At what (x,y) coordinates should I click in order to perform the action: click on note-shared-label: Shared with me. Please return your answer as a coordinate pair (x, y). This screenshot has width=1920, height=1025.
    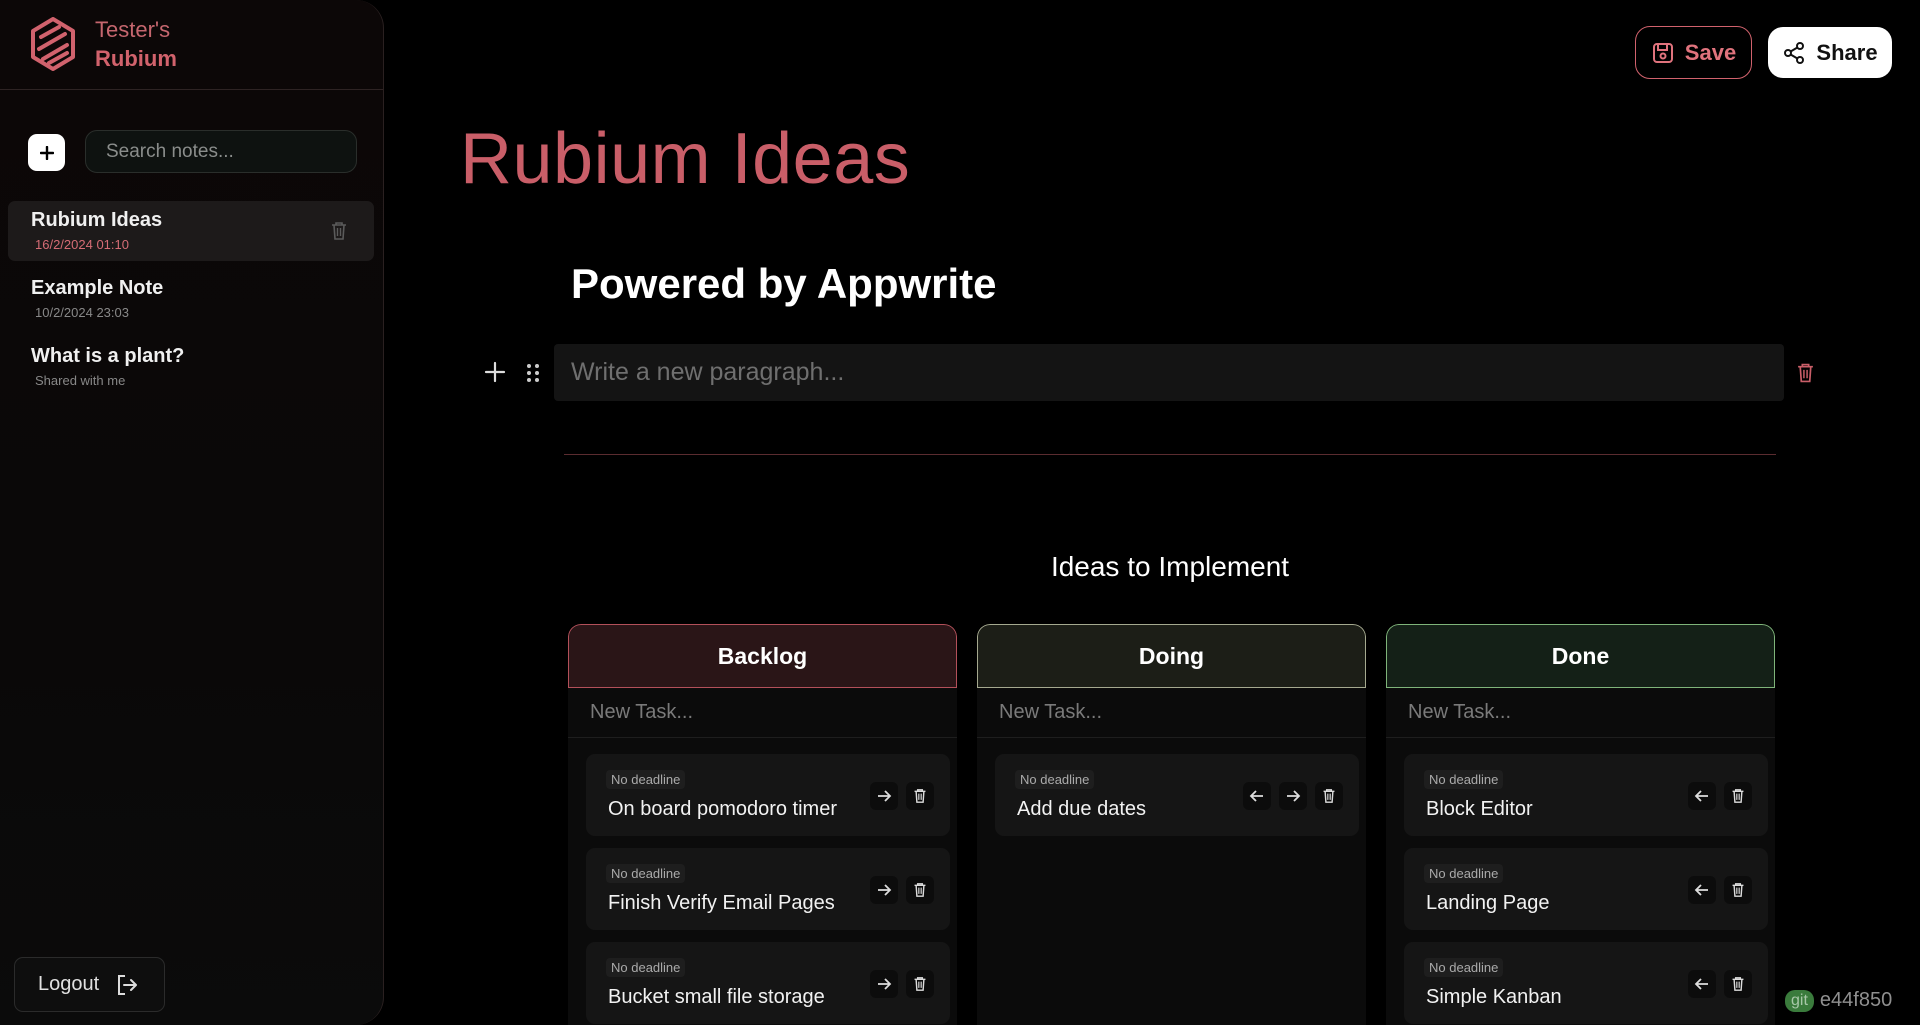
    Looking at the image, I should click on (80, 380).